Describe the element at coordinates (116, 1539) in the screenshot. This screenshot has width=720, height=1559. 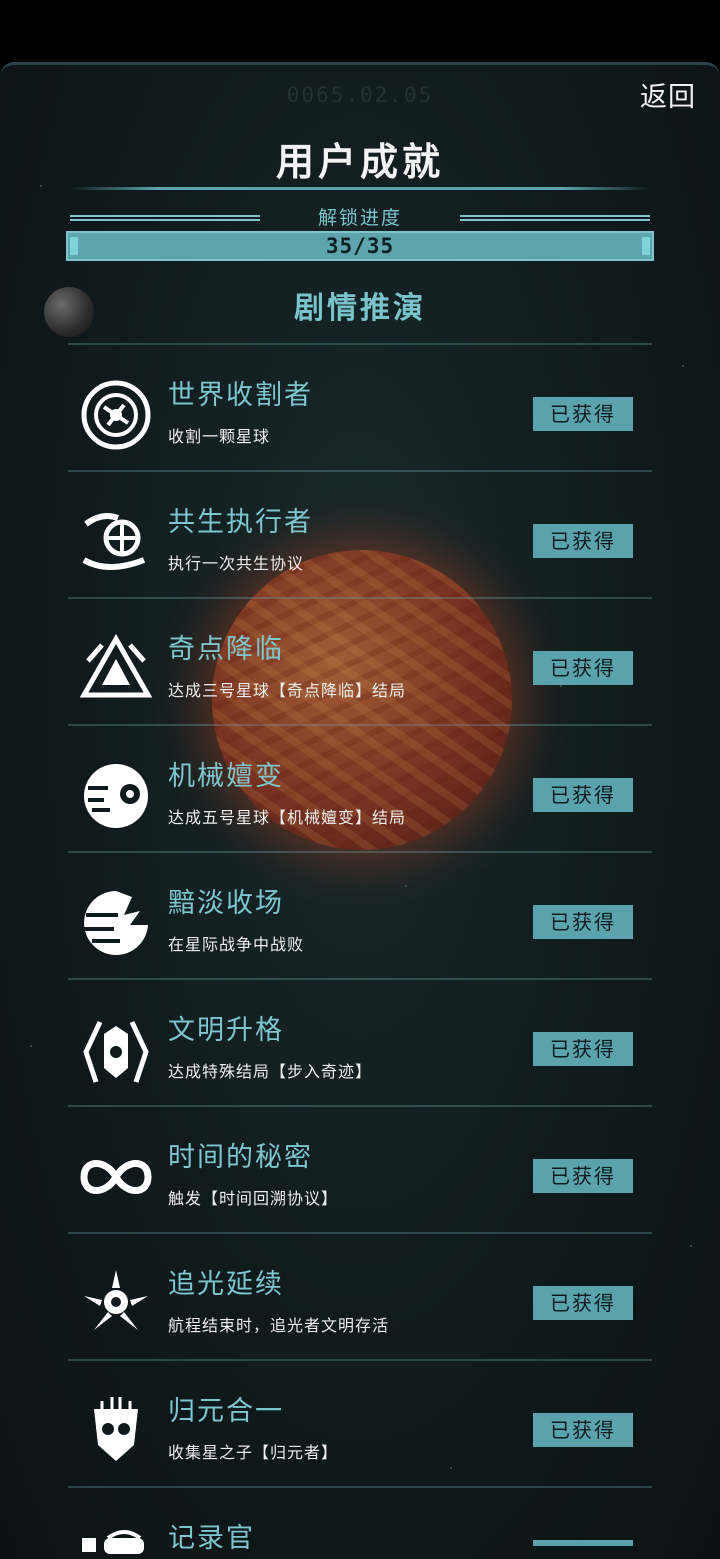
I see `recorder-icon` at that location.